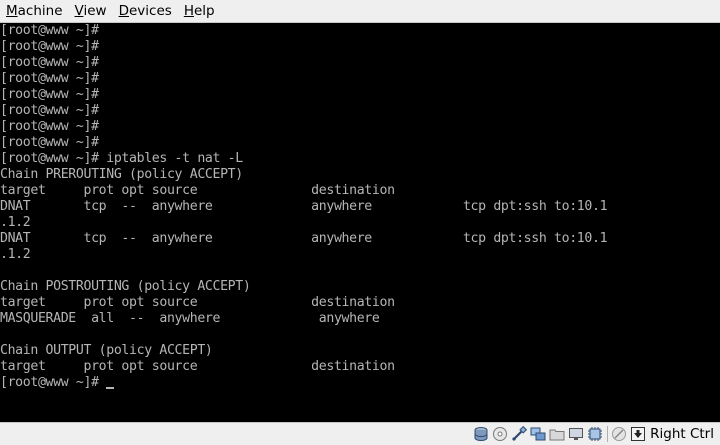 The width and height of the screenshot is (720, 445). What do you see at coordinates (125, 286) in the screenshot?
I see `terminal-line: Chain POSTROUTING (policy ACCEPT)` at bounding box center [125, 286].